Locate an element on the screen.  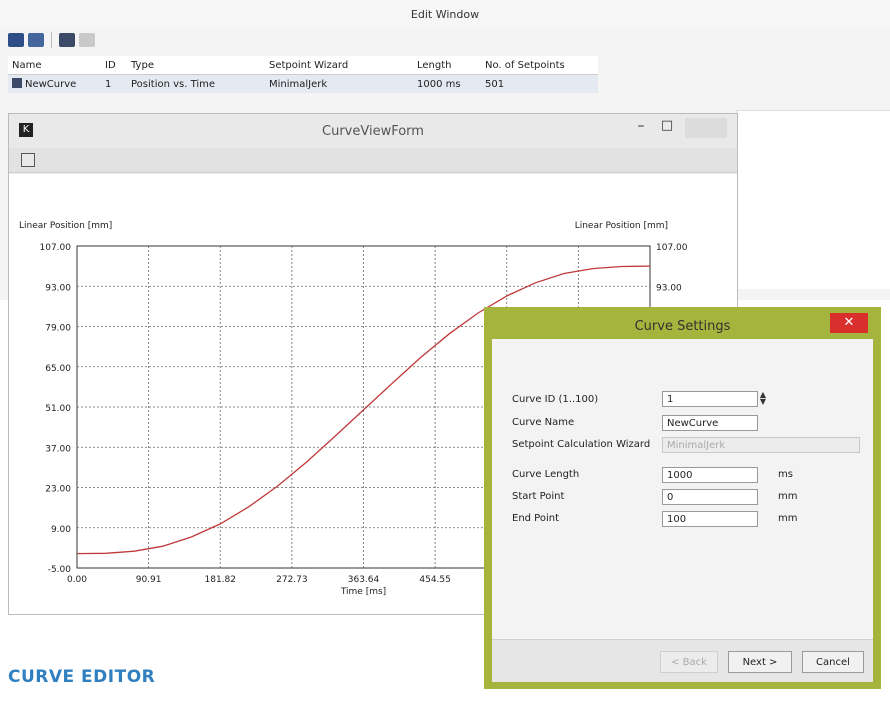
y-tick-label: 93.00 is located at coordinates (58, 288).